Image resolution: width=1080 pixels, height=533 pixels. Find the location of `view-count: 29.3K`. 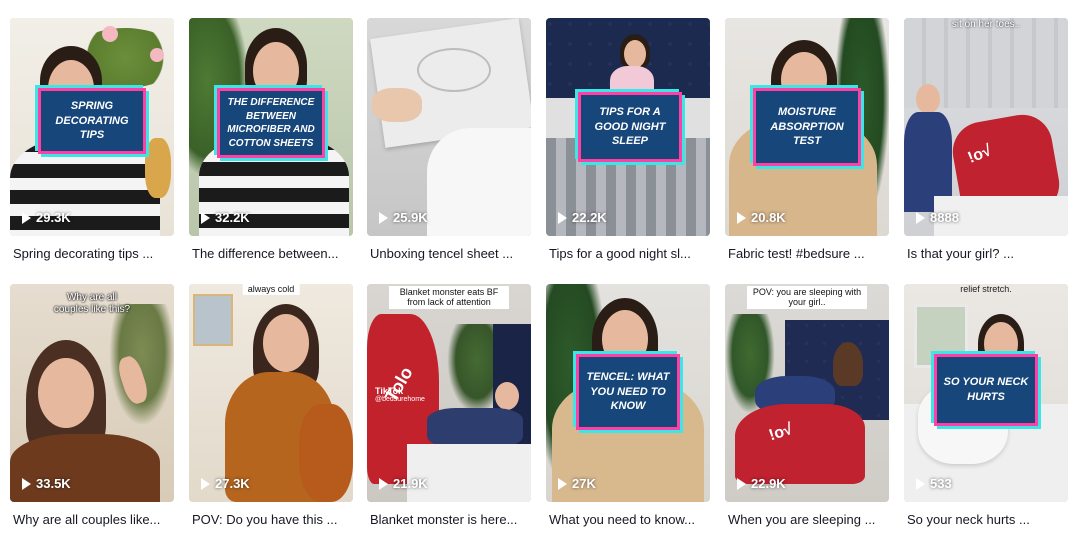

view-count: 29.3K is located at coordinates (46, 217).